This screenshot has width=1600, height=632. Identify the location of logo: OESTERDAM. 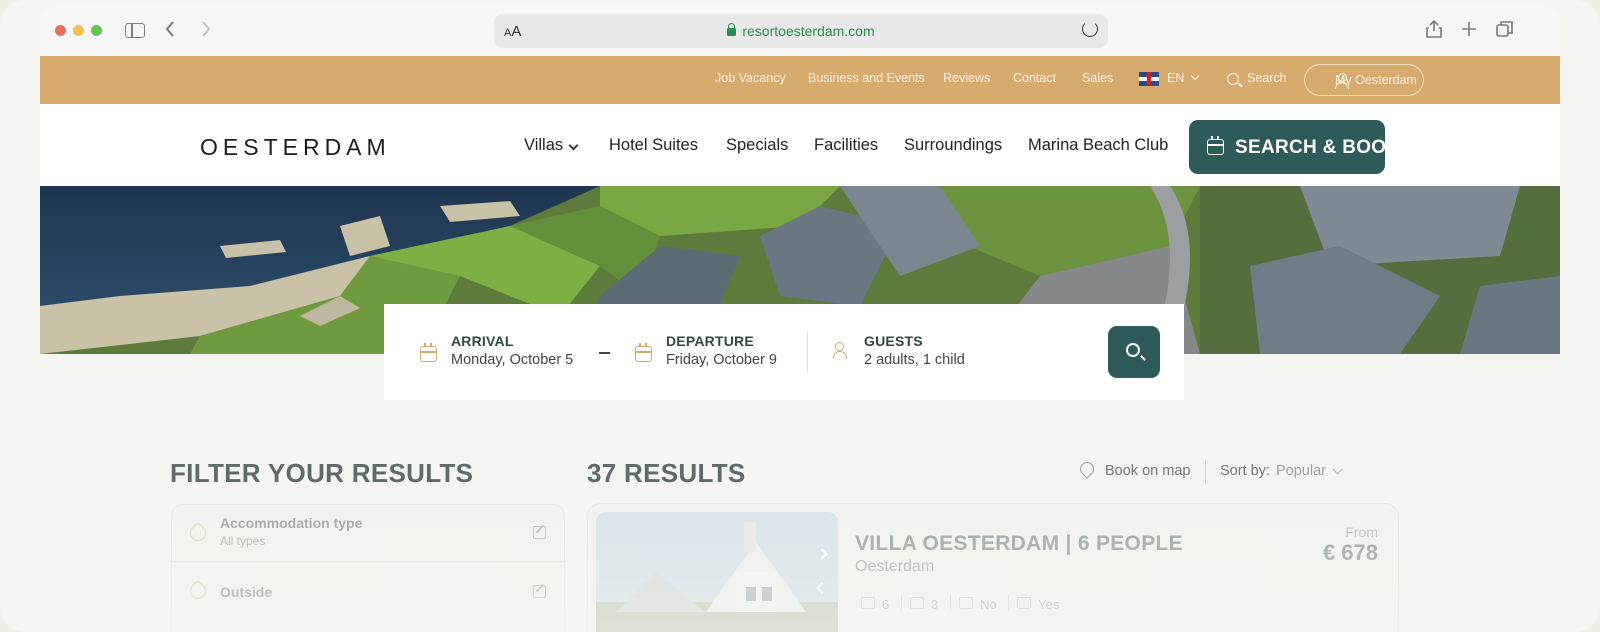
(295, 147).